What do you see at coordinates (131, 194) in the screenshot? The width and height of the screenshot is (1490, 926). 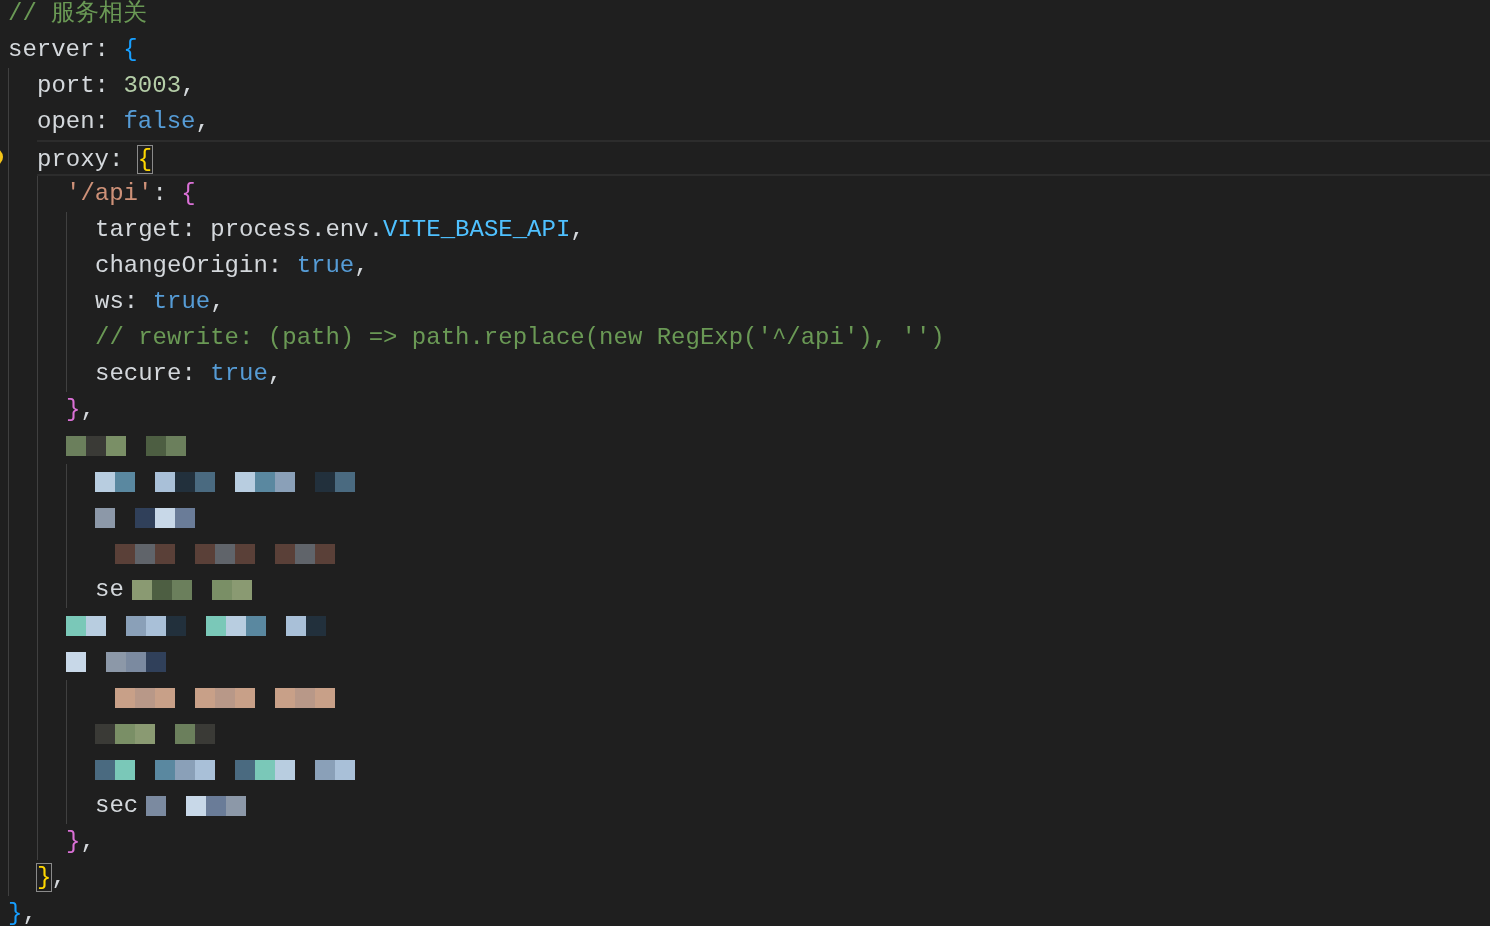 I see `code-line: '/api': {` at bounding box center [131, 194].